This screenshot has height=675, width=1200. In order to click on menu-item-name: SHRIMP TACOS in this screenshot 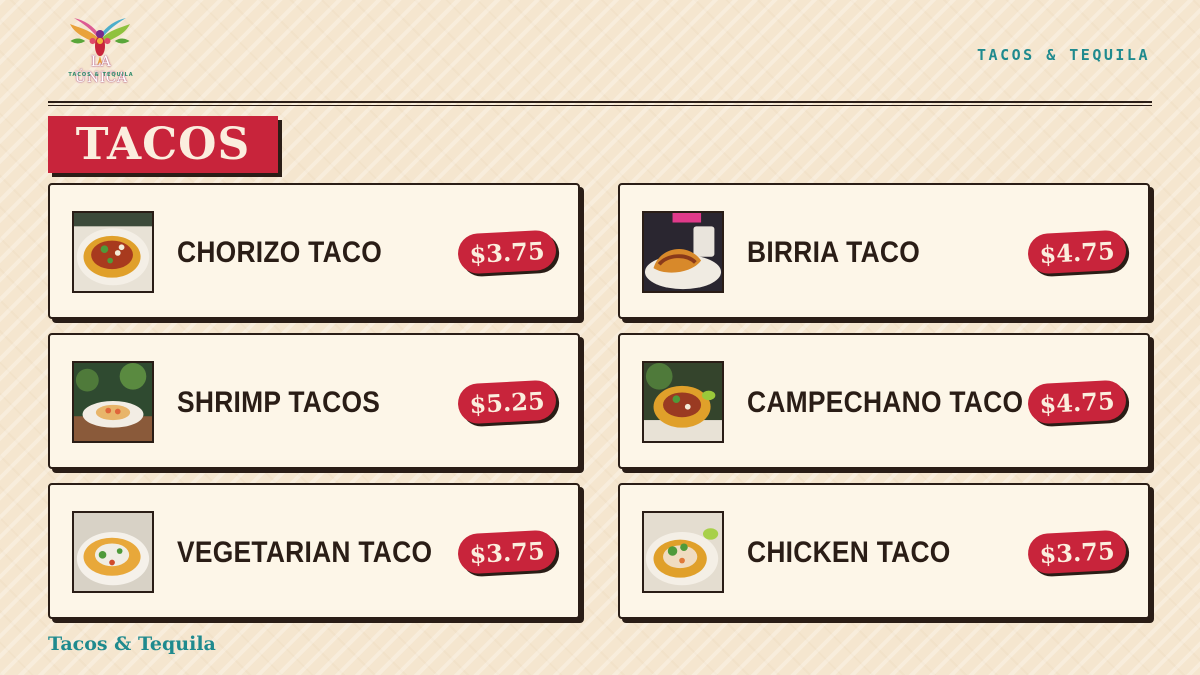, I will do `click(279, 402)`.